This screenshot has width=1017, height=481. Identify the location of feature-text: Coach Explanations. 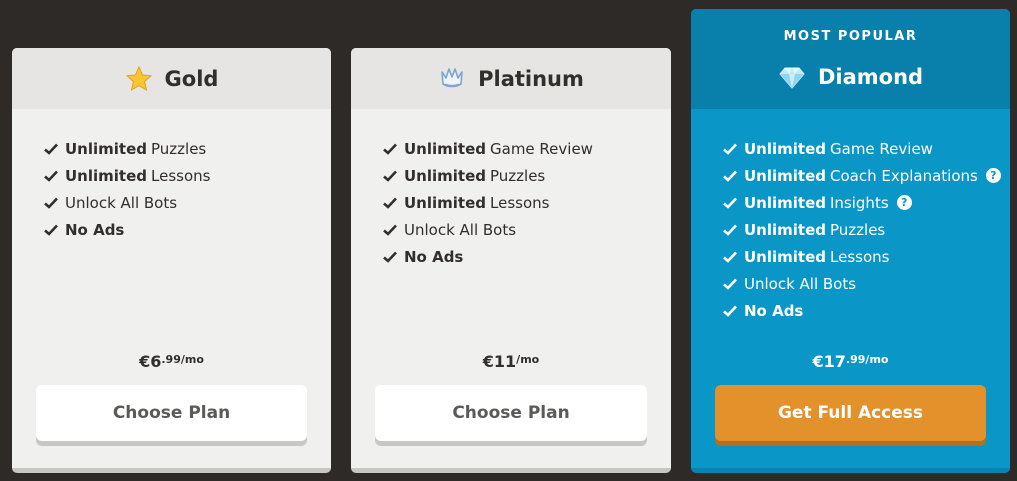
(904, 175).